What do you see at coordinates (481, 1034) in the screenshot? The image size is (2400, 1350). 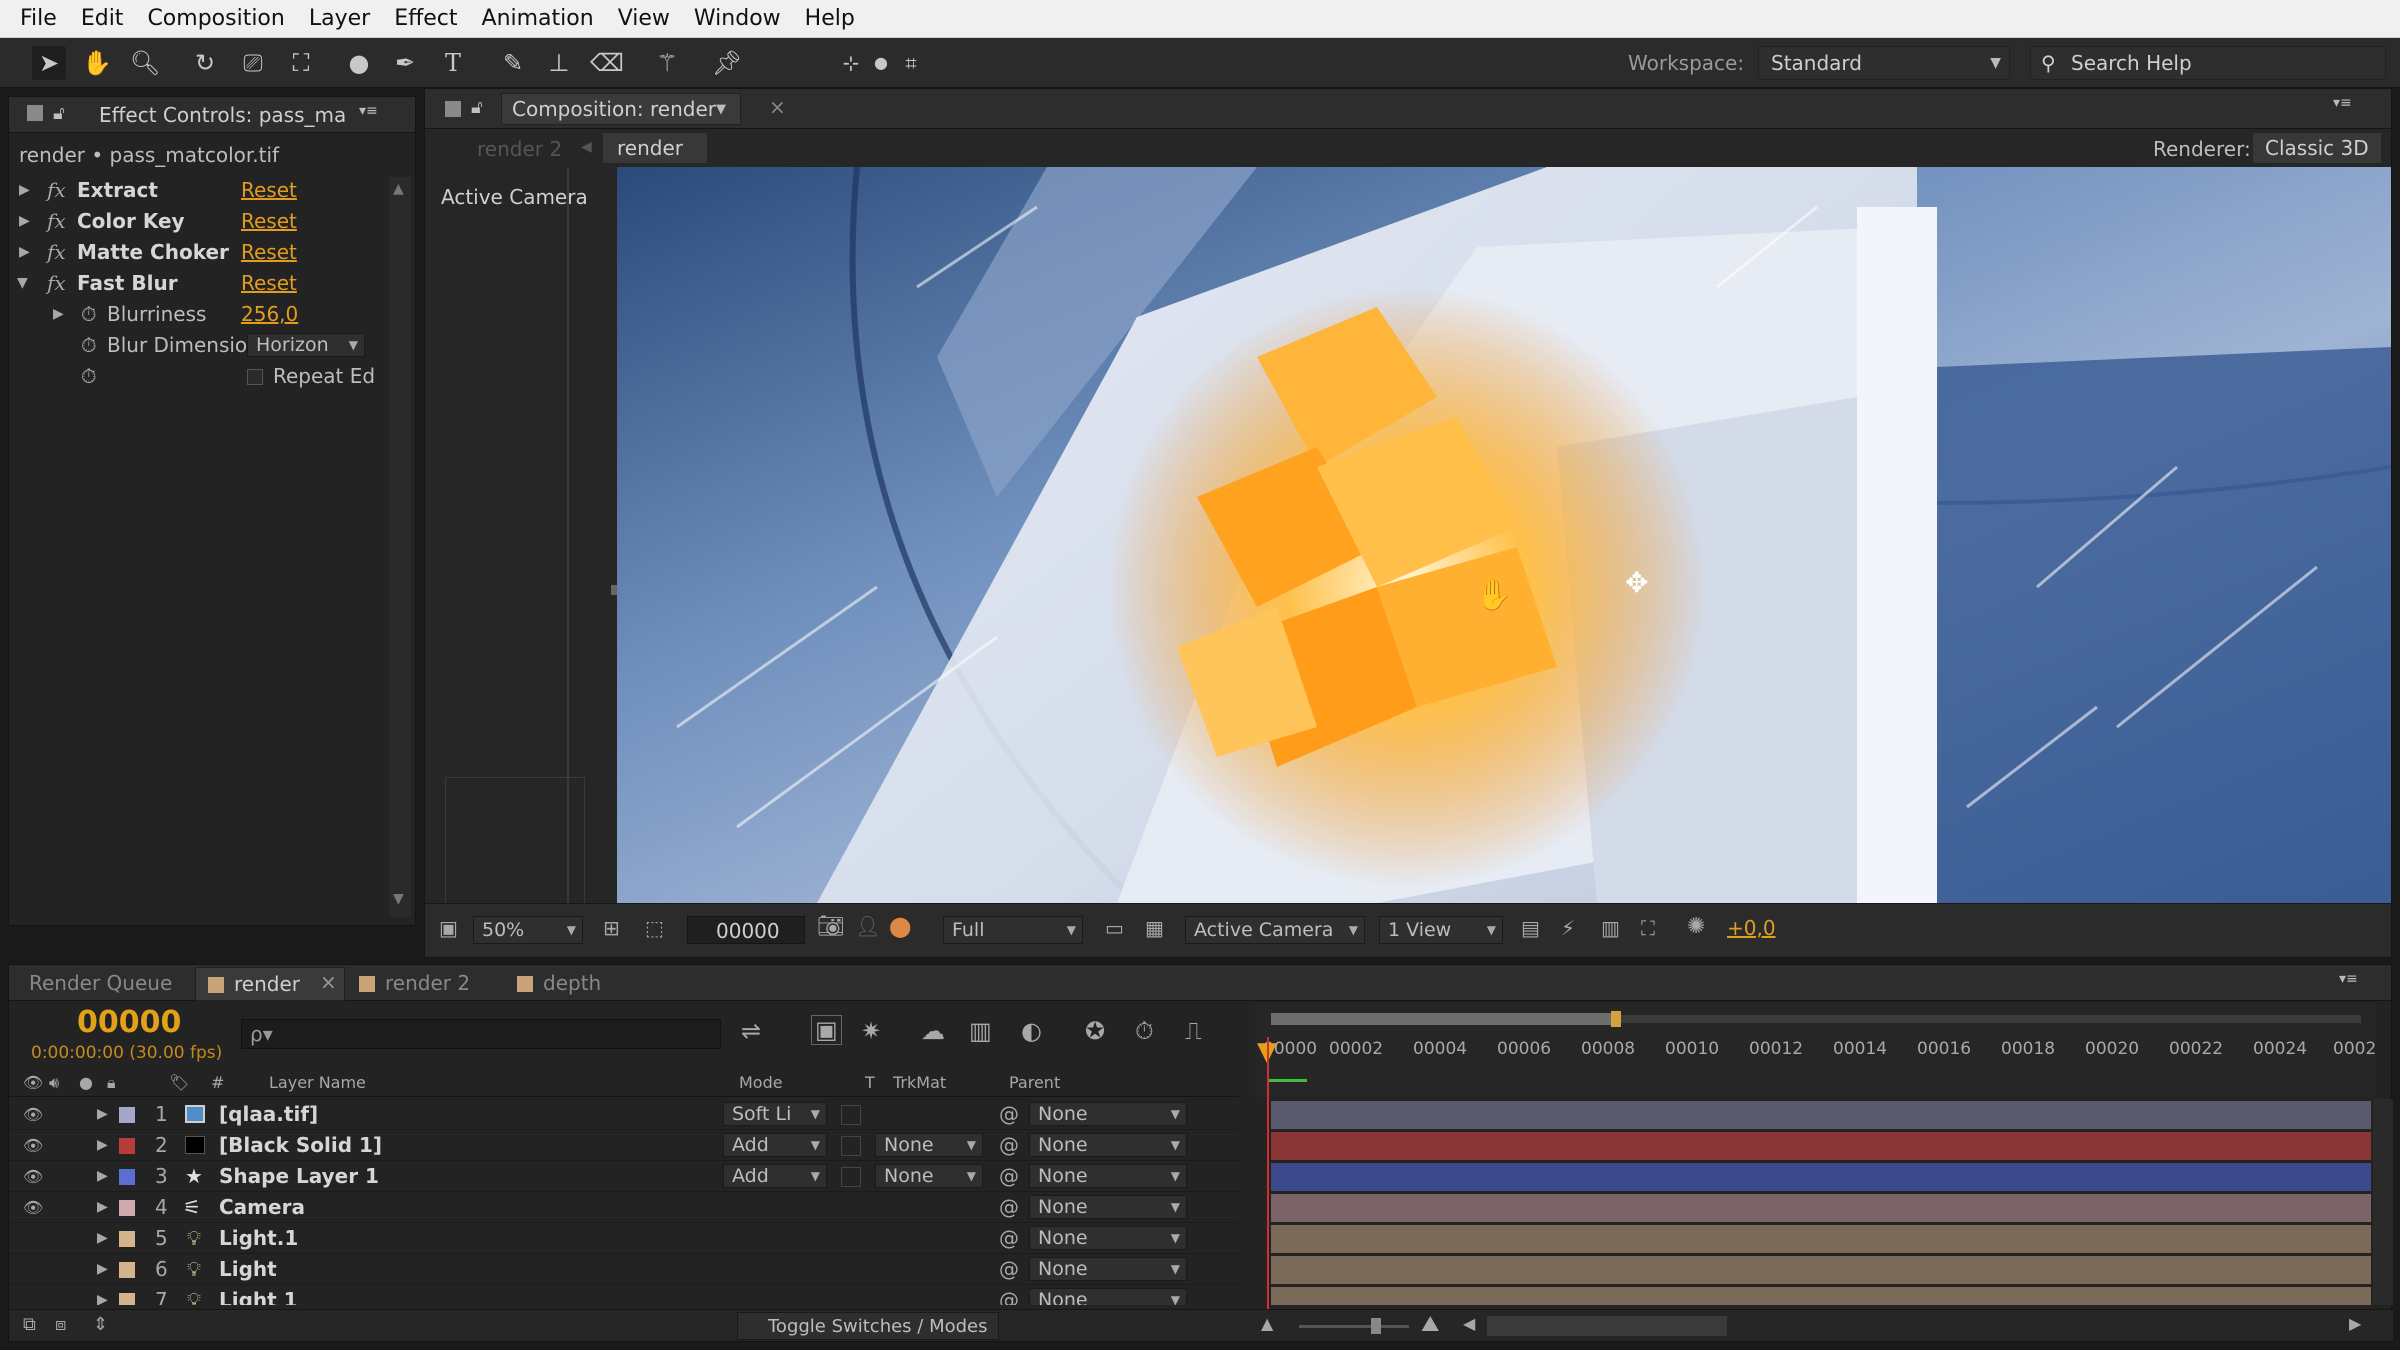 I see `timeline-search-input: ρ▾` at bounding box center [481, 1034].